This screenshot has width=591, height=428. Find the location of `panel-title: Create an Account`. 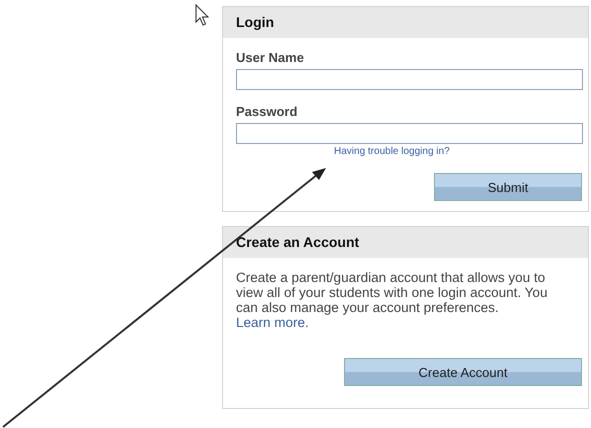

panel-title: Create an Account is located at coordinates (405, 242).